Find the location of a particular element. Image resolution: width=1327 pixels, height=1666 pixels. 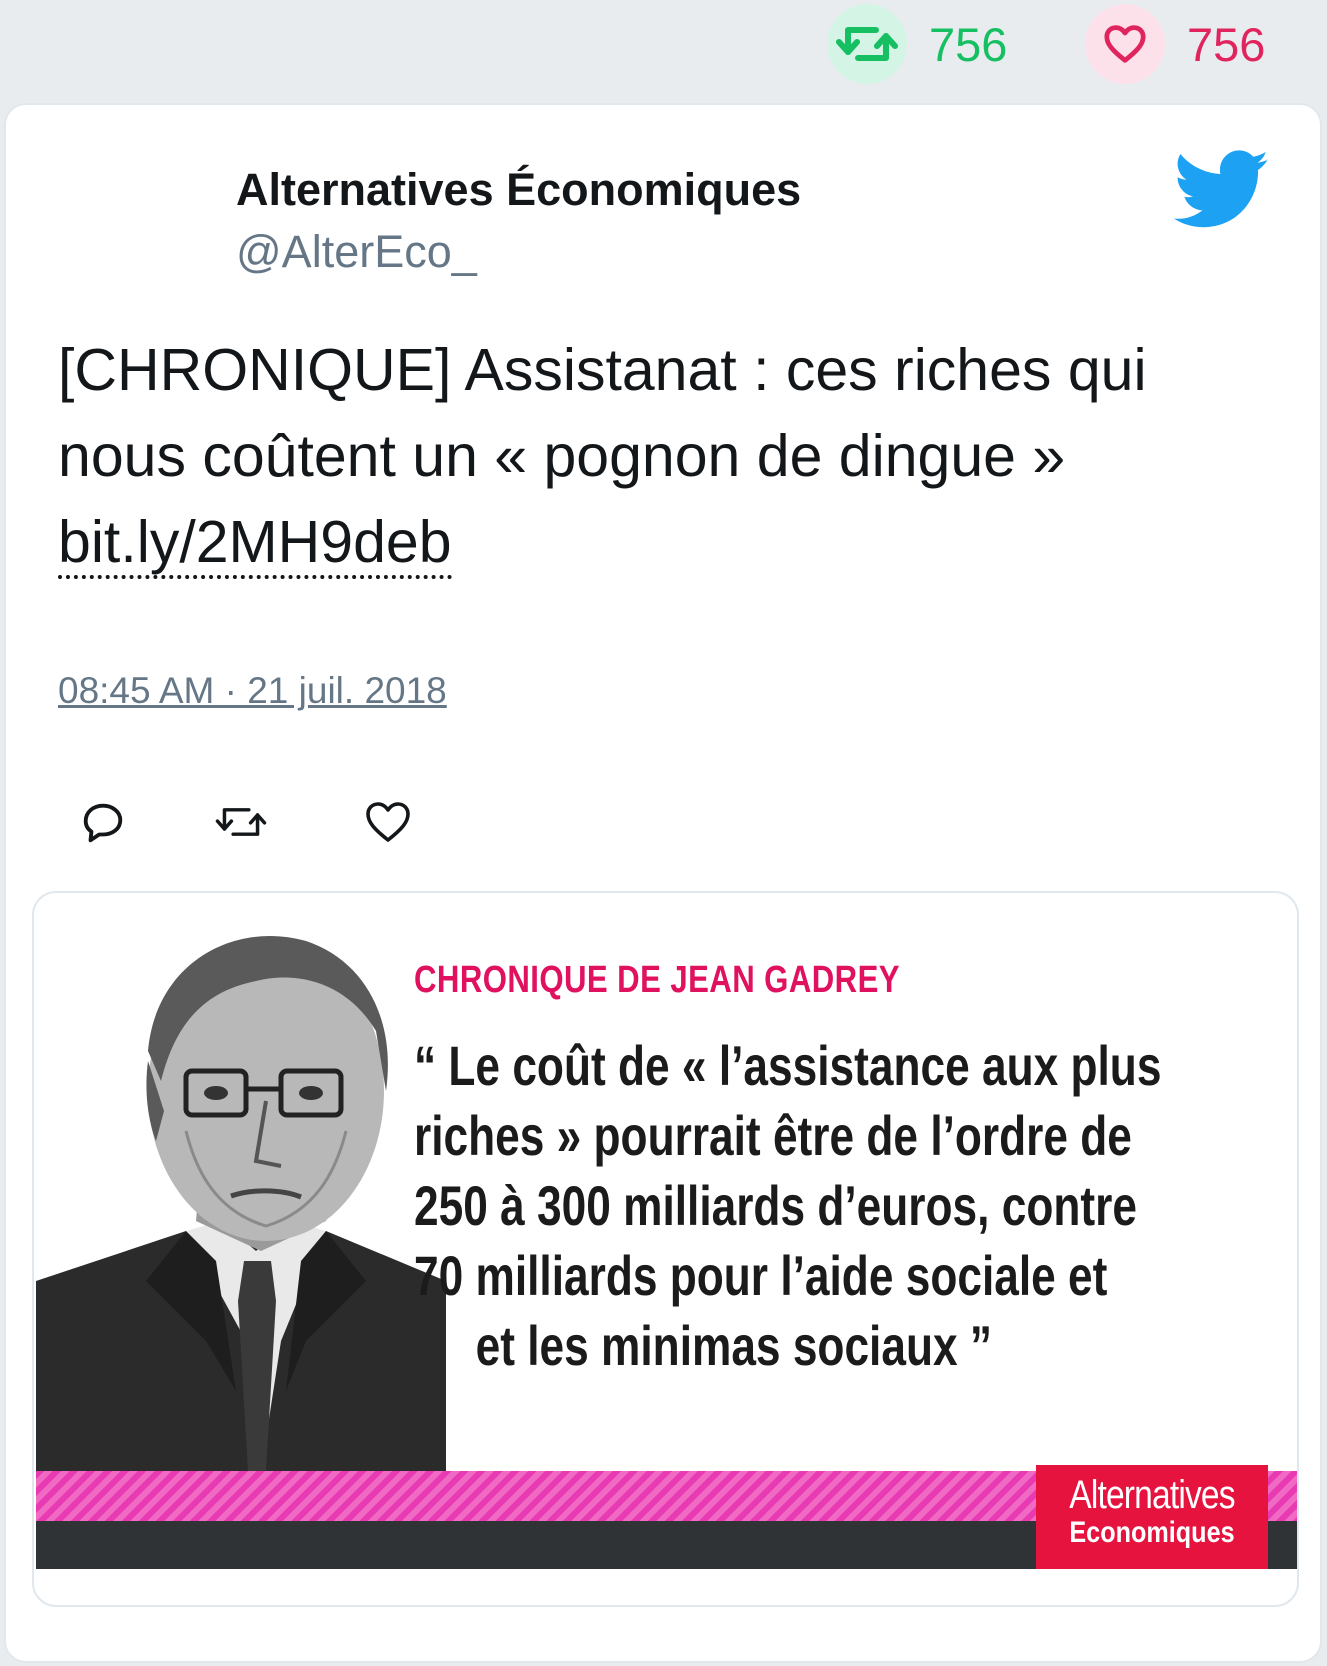

quote-line: 70 milliards pour l’aide sociale et is located at coordinates (761, 1275).